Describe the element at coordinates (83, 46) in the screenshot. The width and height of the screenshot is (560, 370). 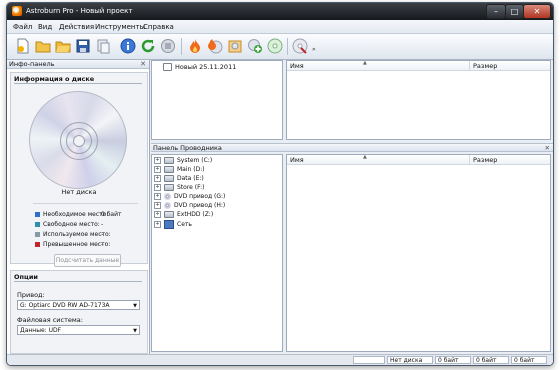
I see `save-icon` at that location.